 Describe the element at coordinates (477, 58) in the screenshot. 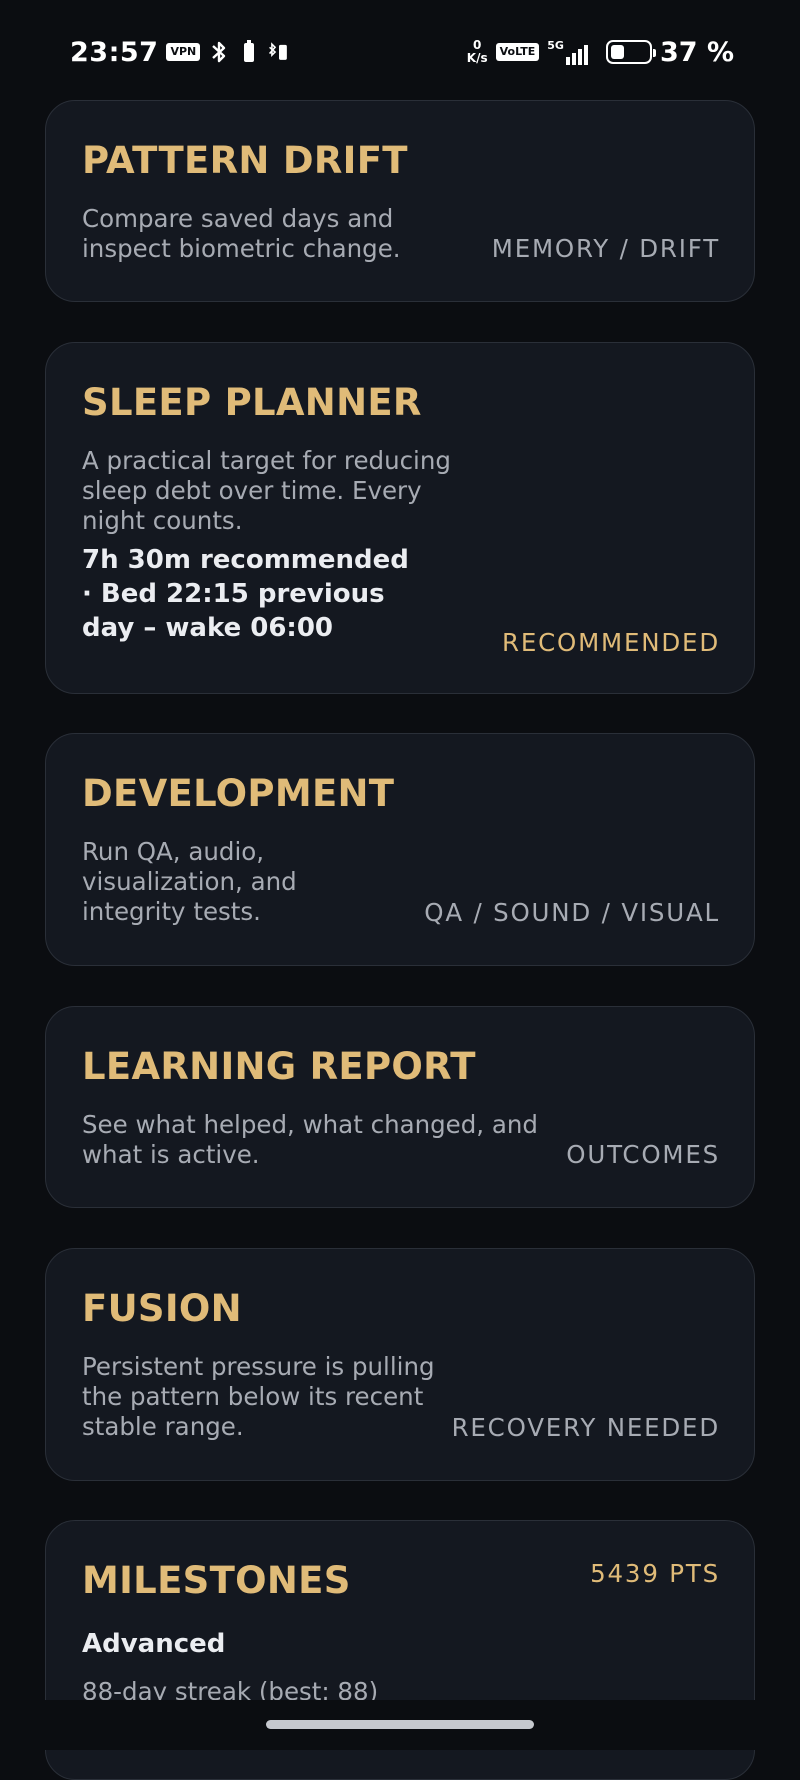

I see `network-speed-unit: K/s` at that location.